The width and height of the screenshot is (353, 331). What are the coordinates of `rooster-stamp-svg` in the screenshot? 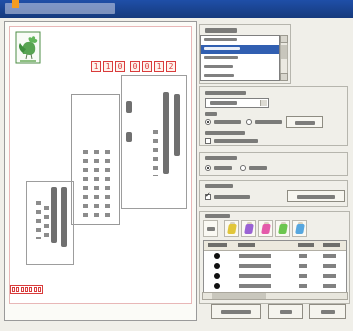 It's located at (28, 47).